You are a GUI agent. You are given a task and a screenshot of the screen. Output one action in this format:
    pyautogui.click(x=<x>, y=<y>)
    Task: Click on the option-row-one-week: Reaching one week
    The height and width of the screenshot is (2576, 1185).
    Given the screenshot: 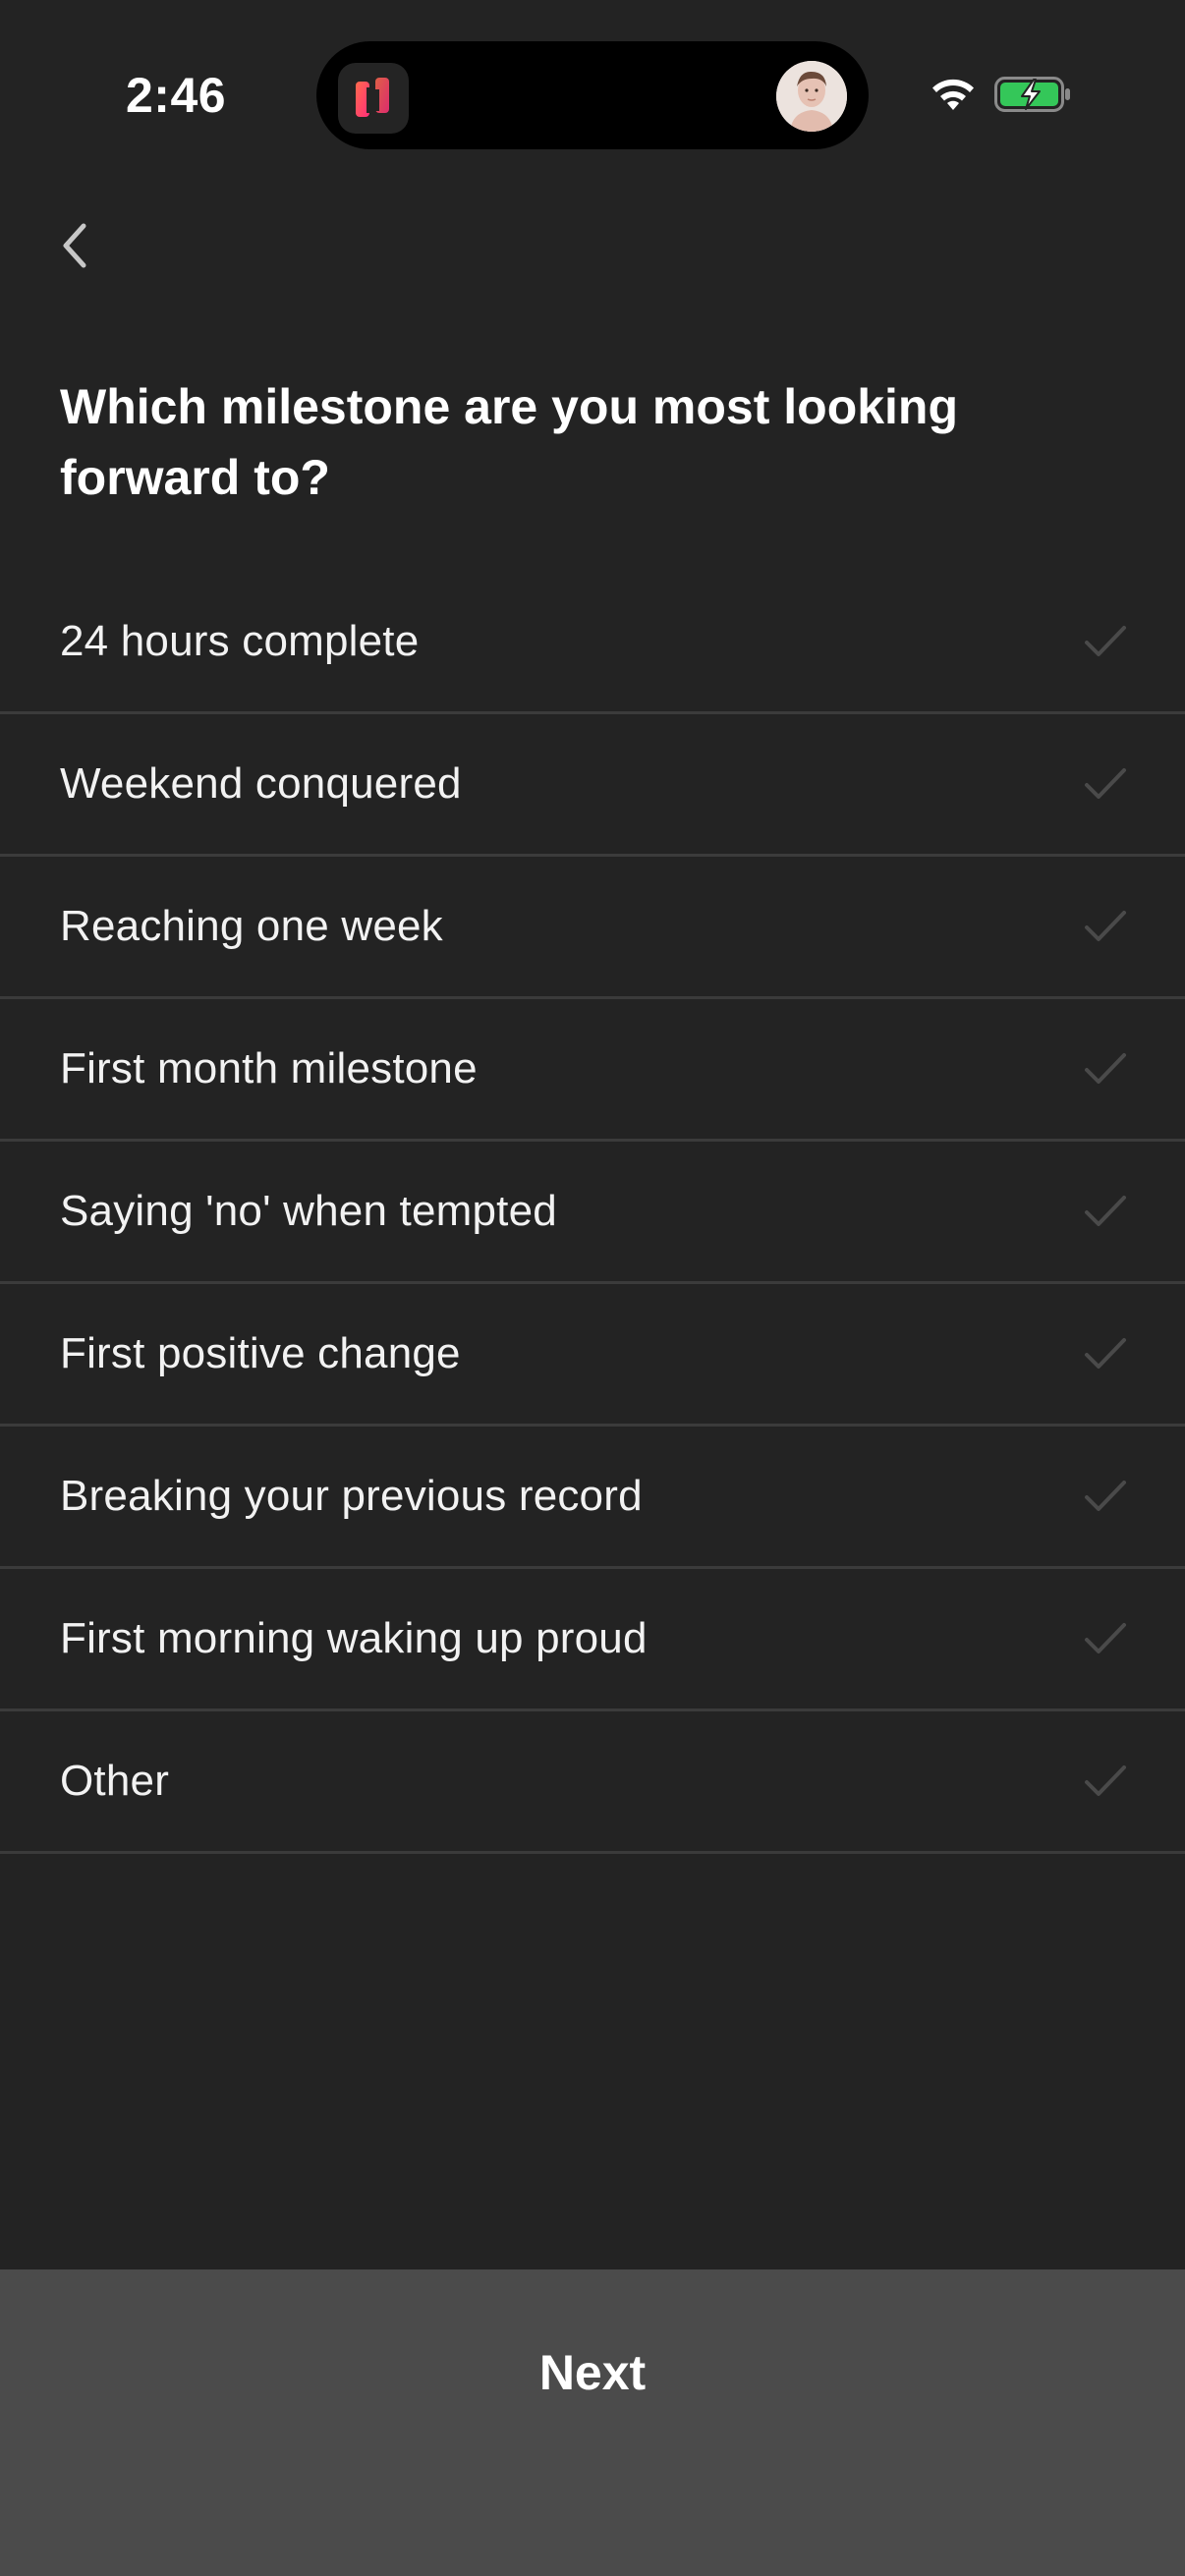 What is the action you would take?
    pyautogui.click(x=592, y=928)
    